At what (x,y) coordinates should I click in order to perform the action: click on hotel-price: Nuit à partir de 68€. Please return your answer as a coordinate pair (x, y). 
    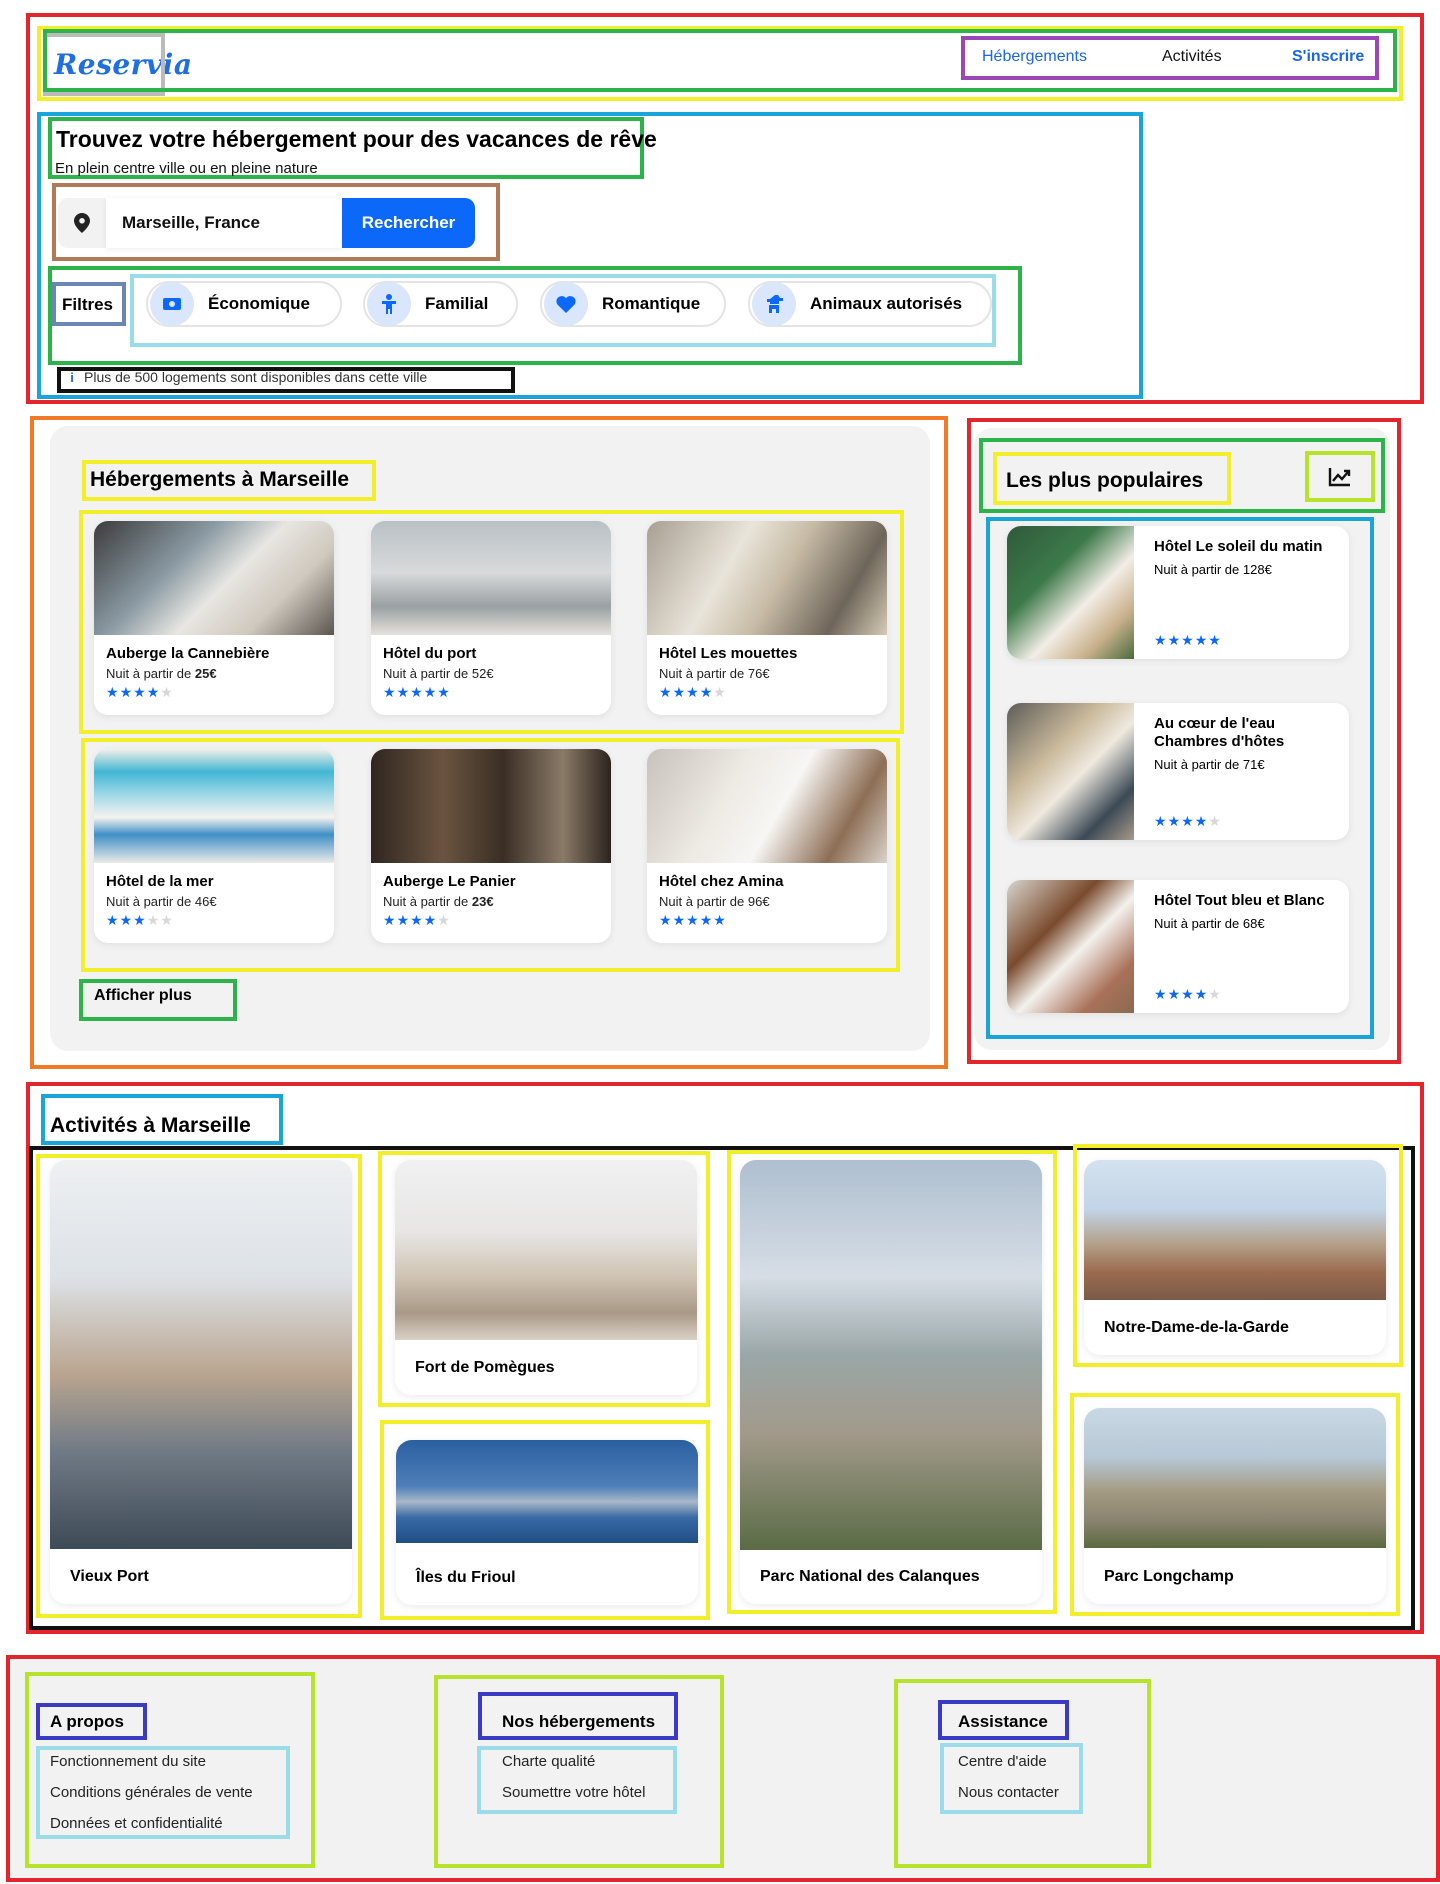
    Looking at the image, I should click on (1209, 923).